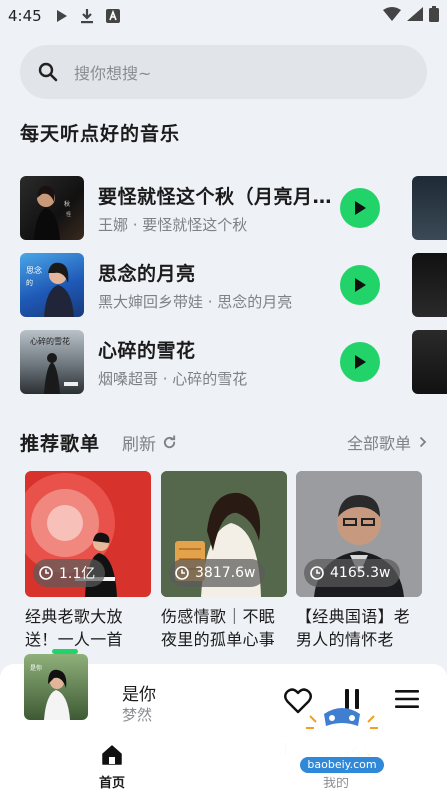 This screenshot has height=794, width=447. Describe the element at coordinates (415, 16) in the screenshot. I see `signal-icon` at that location.